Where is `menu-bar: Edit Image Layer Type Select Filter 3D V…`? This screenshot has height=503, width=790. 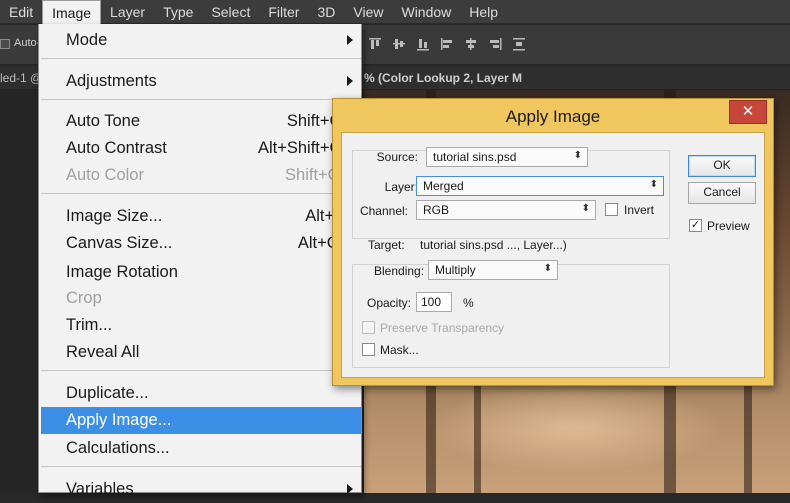 menu-bar: Edit Image Layer Type Select Filter 3D V… is located at coordinates (395, 12).